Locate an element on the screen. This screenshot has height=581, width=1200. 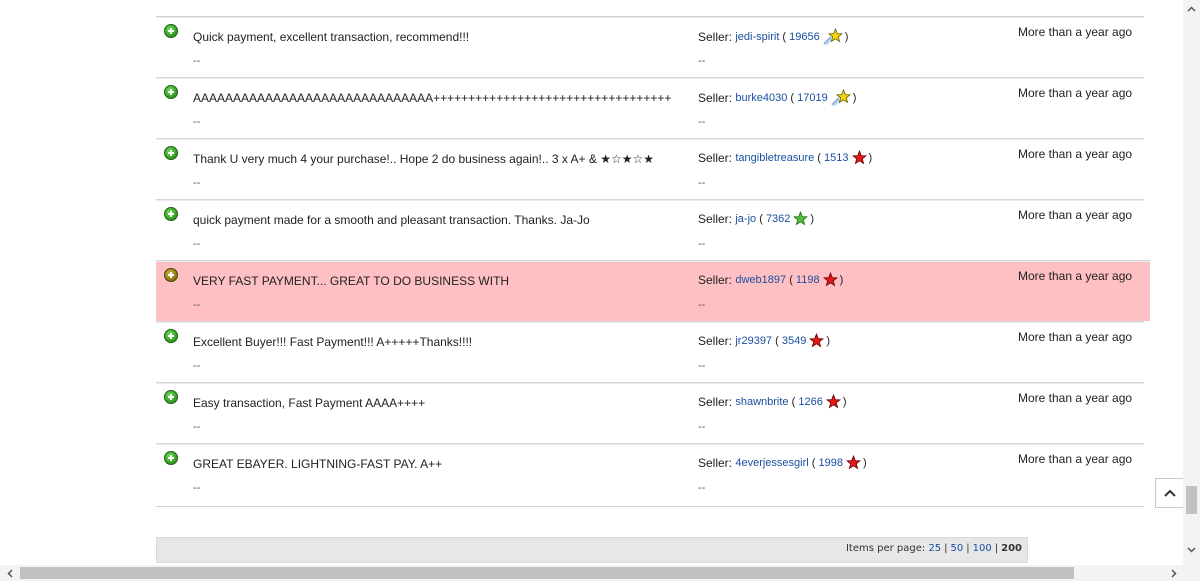
feedback-score-link: 1266 is located at coordinates (810, 402).